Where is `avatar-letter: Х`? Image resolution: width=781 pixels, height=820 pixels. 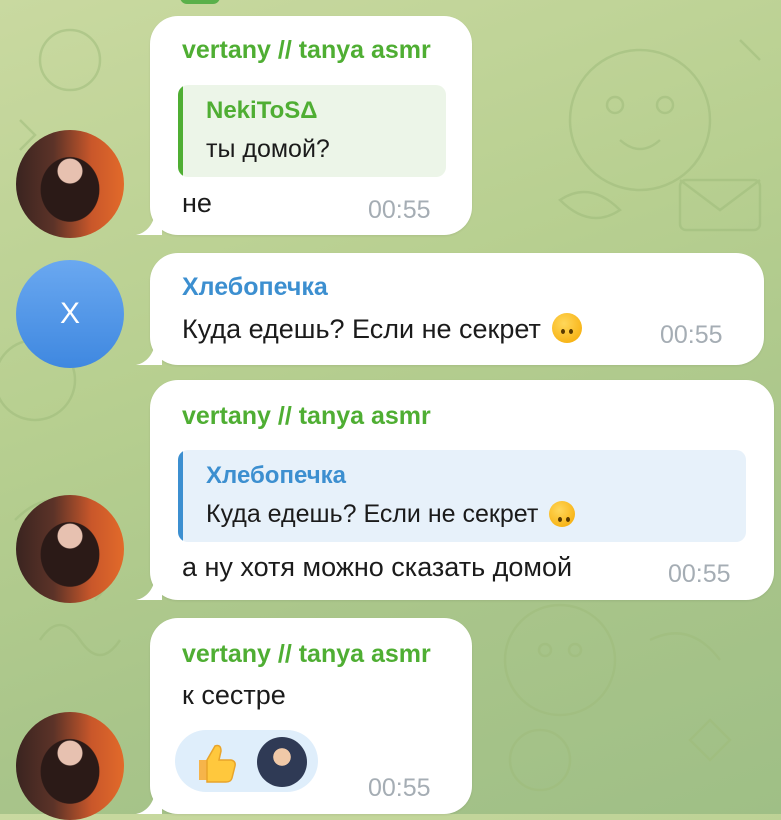
avatar-letter: Х is located at coordinates (69, 313).